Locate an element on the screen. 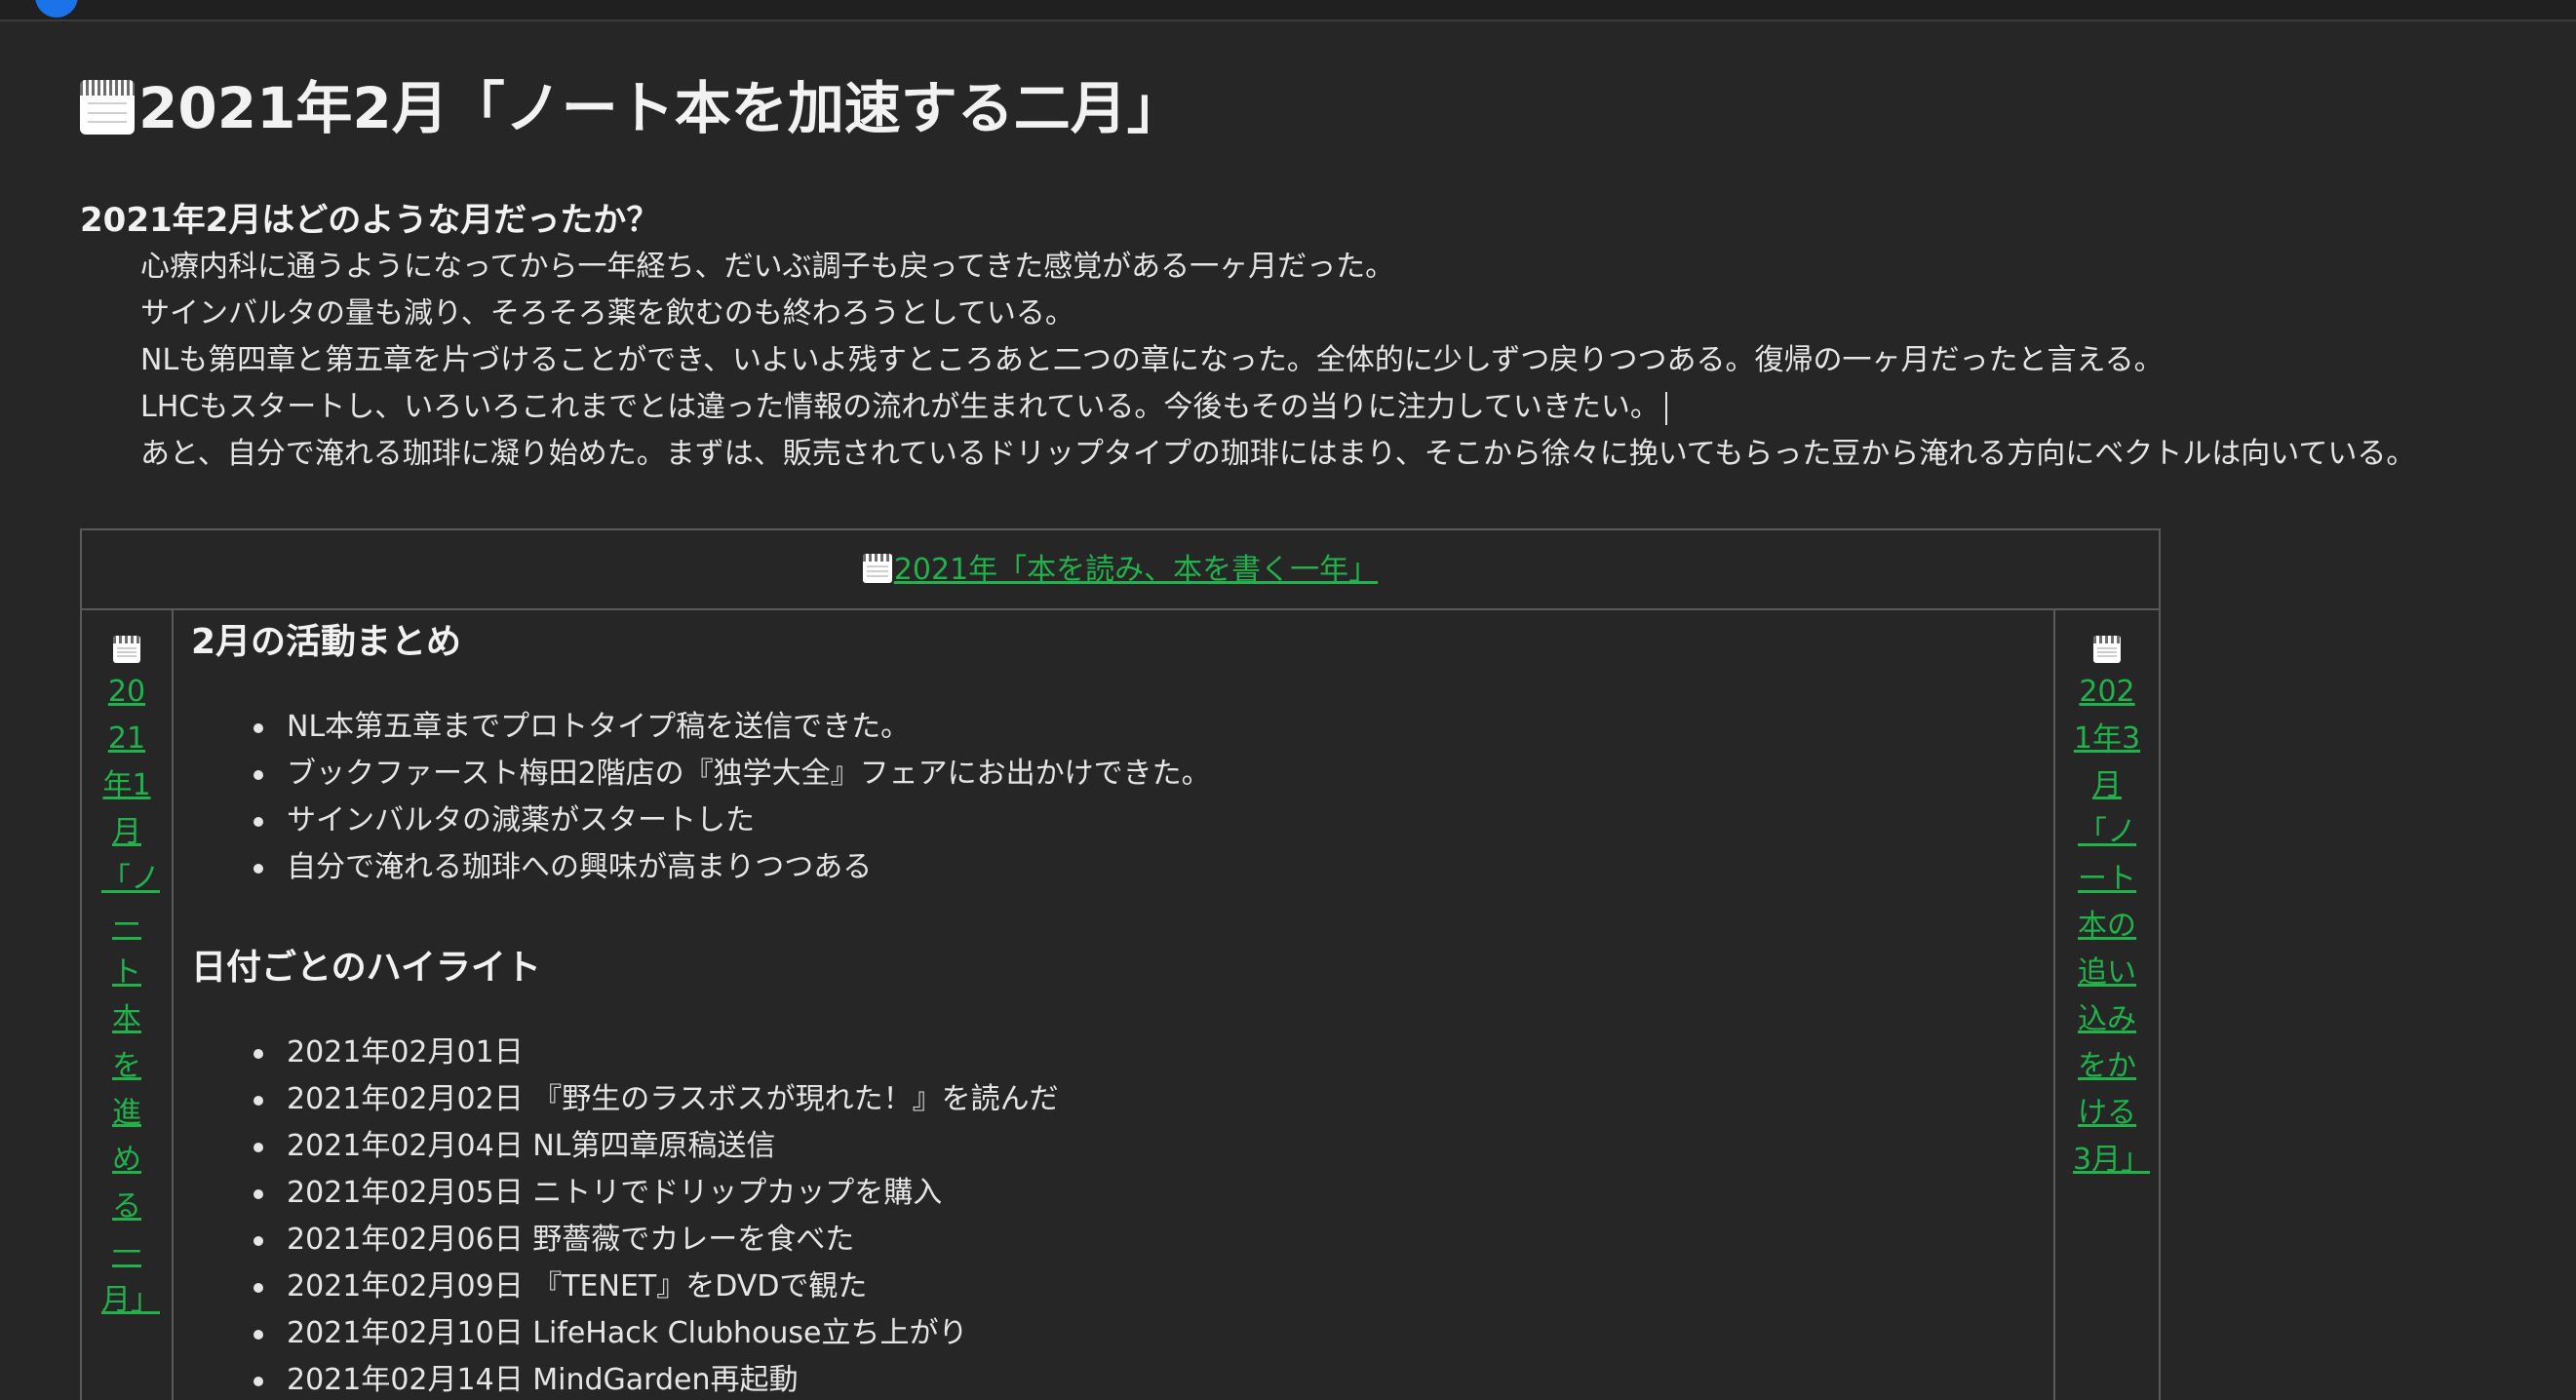 This screenshot has width=2576, height=1400. list-item: 2021年02月04日 NL第四章原稿送信 is located at coordinates (625, 1147).